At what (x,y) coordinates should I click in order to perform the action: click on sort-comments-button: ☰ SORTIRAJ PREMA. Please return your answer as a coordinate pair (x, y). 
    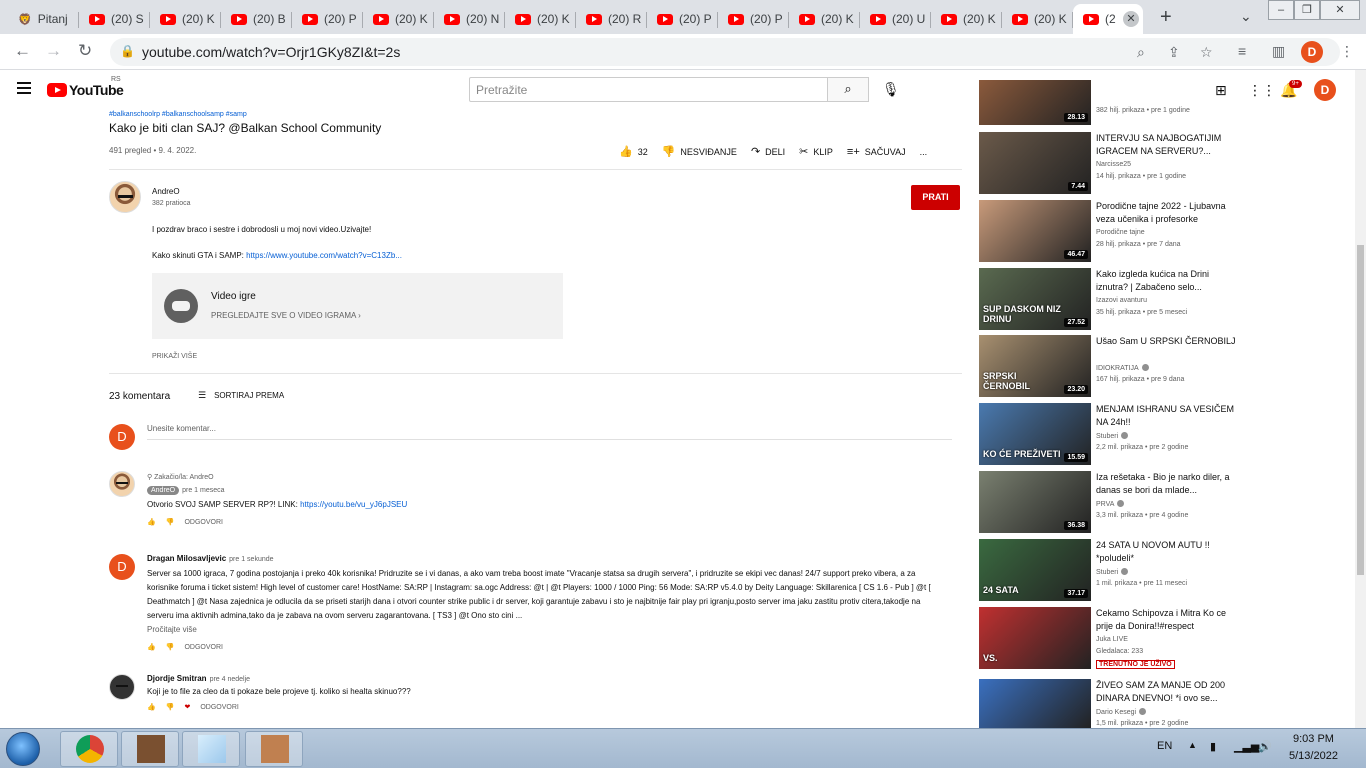
    Looking at the image, I should click on (241, 395).